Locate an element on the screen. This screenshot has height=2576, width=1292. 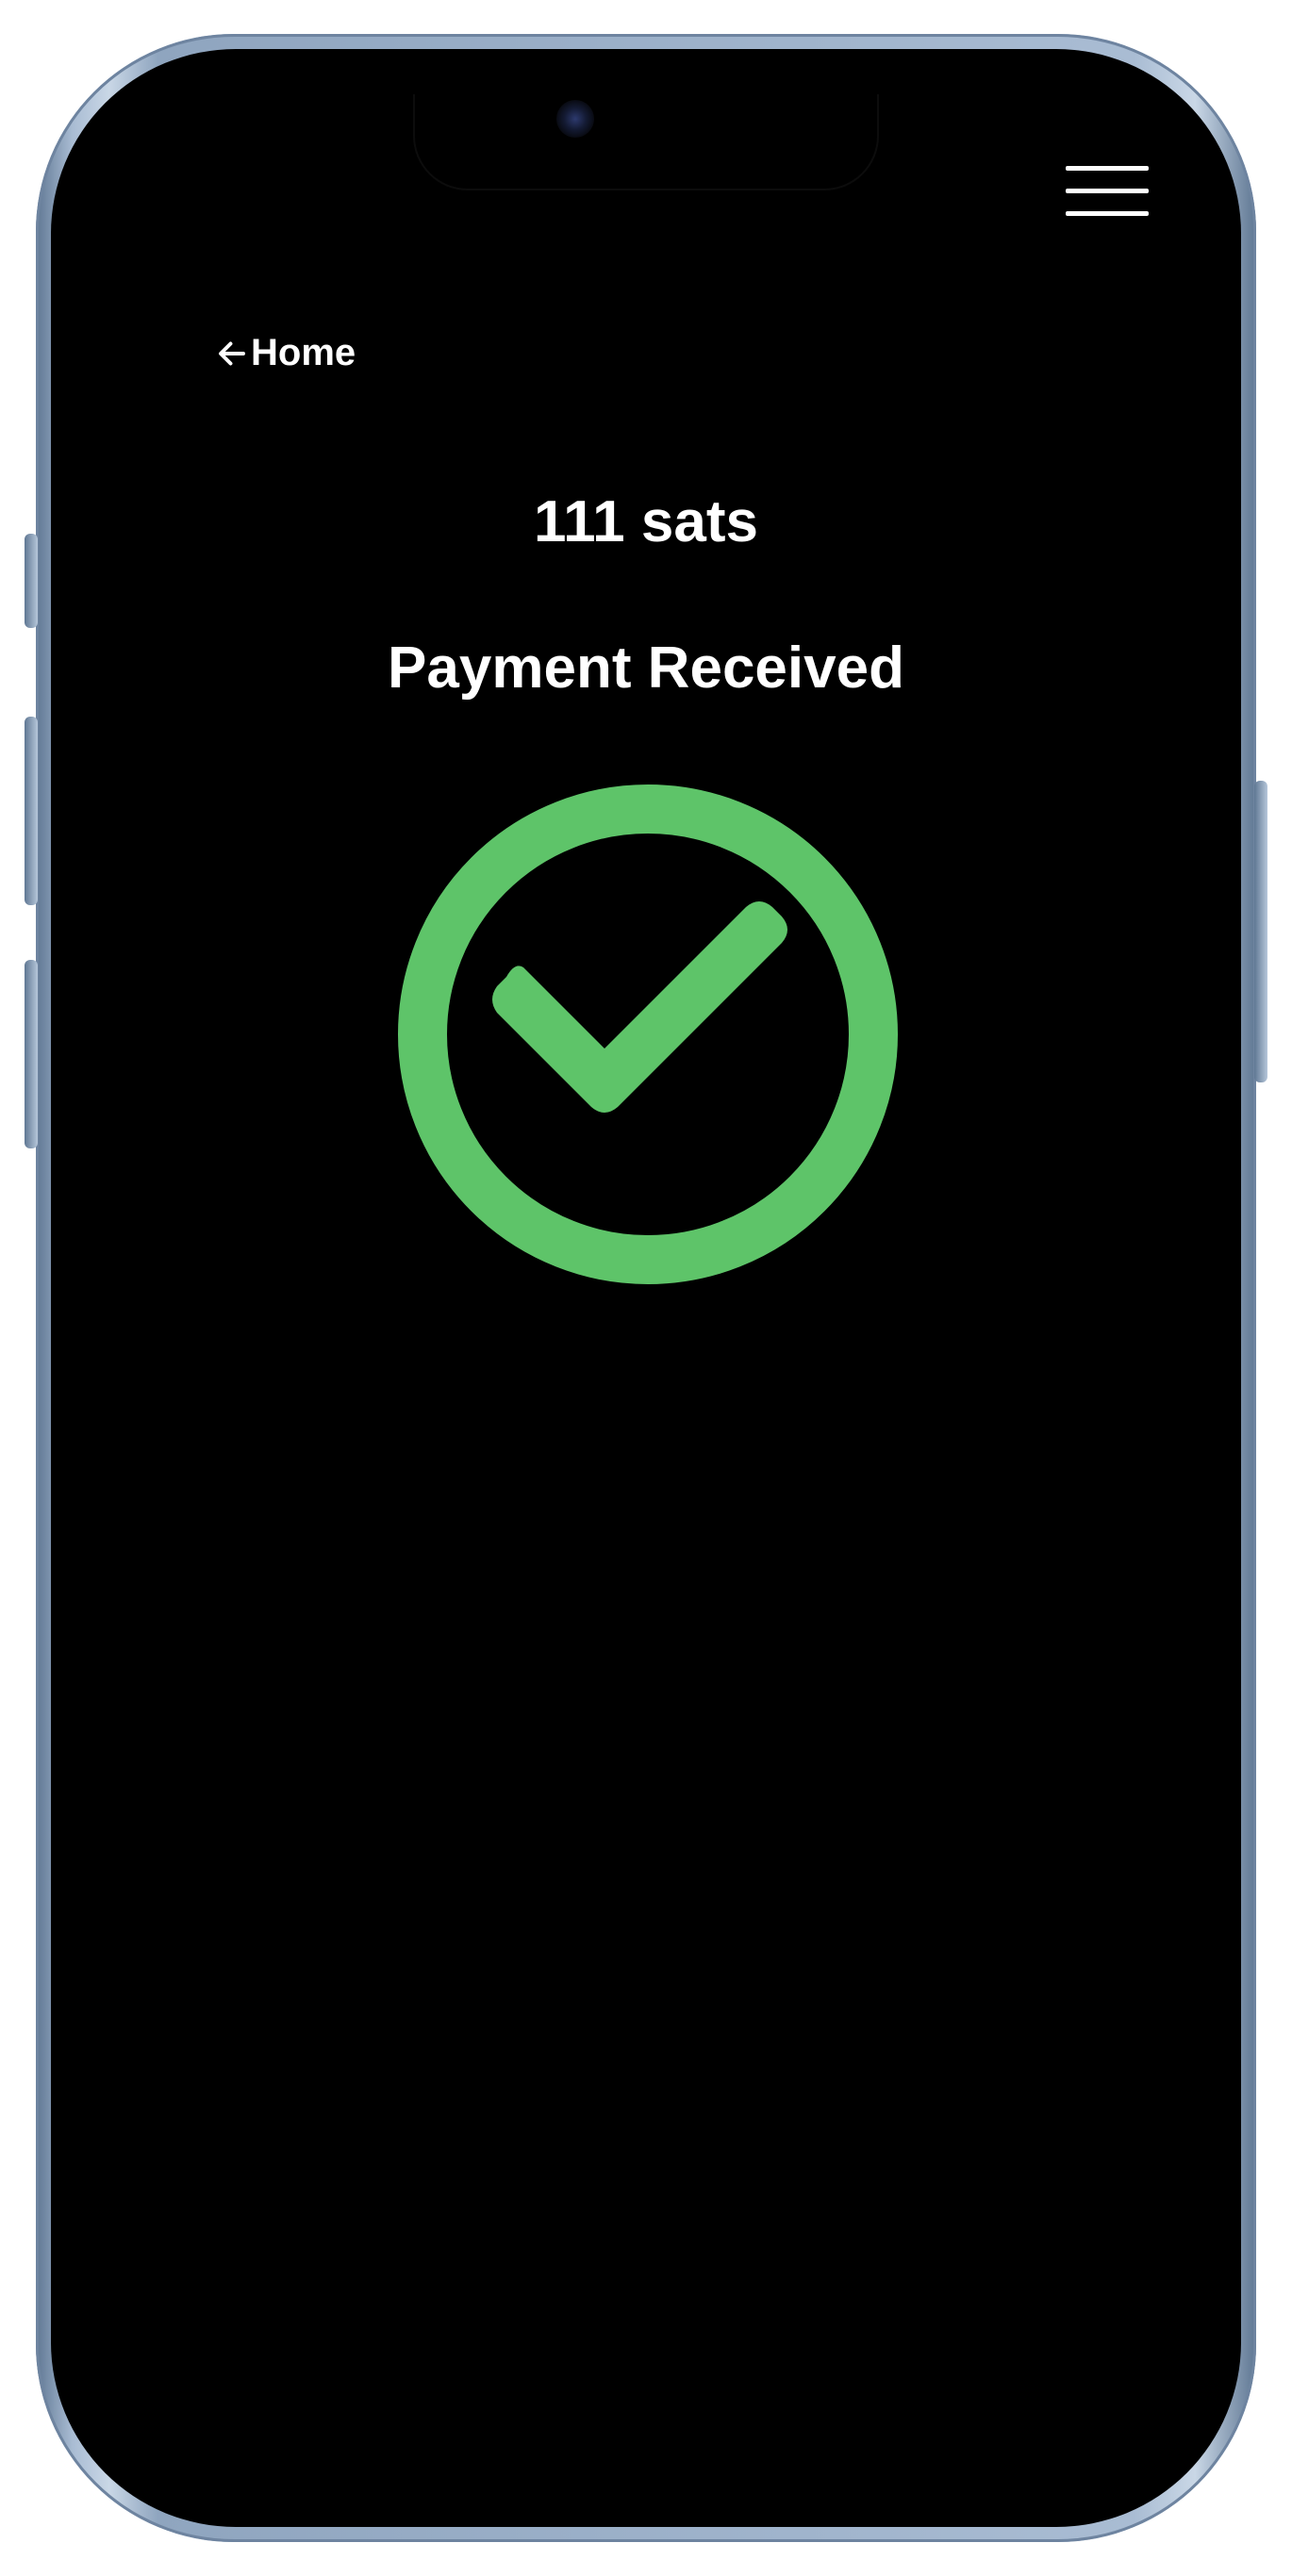
home-back-link: Home is located at coordinates (285, 353).